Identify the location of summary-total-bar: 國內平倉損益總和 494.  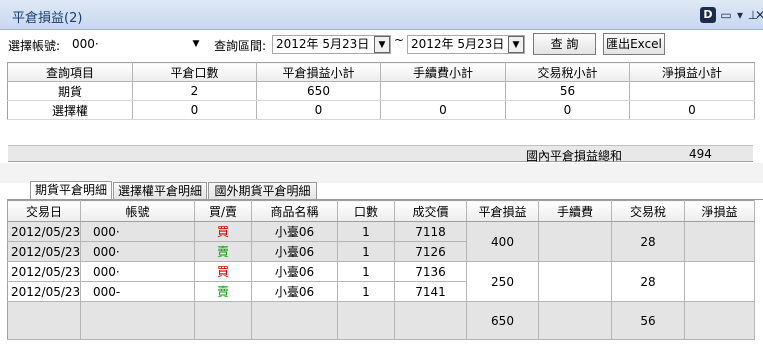
(380, 154).